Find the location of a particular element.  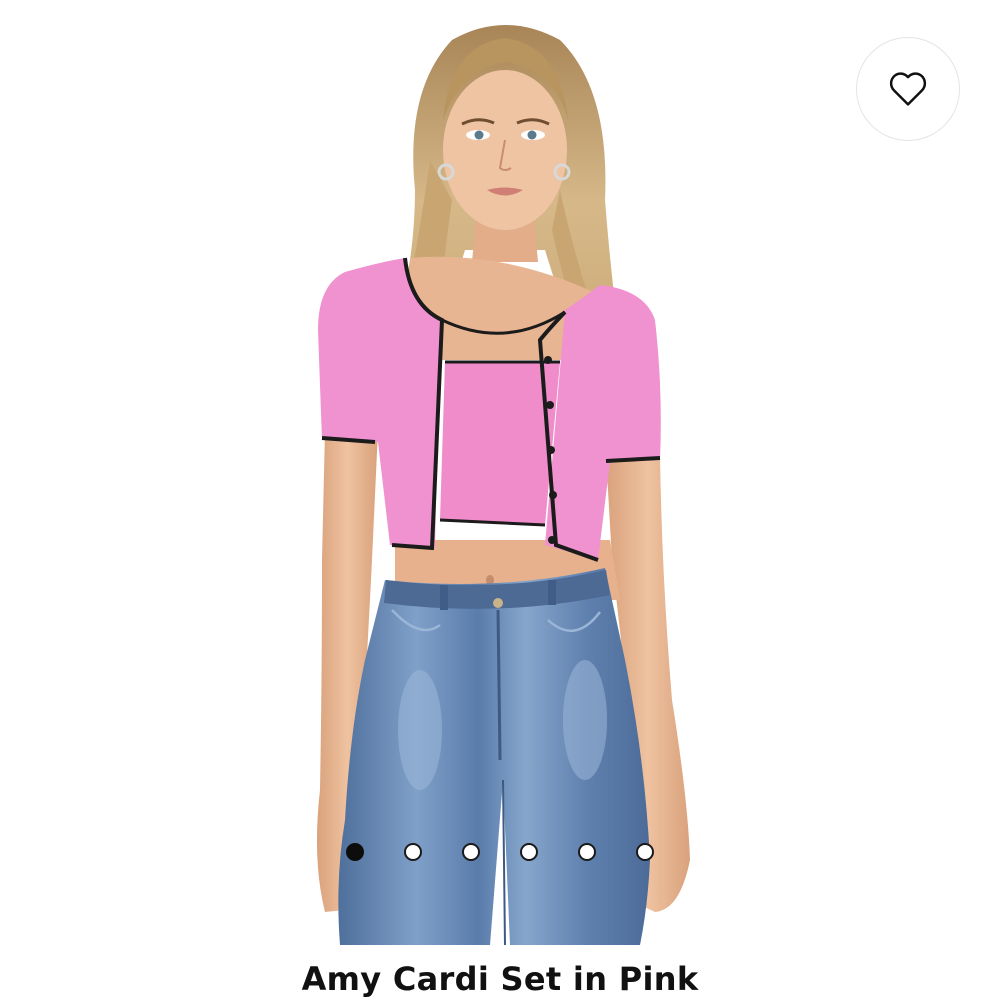

heart-outline-icon is located at coordinates (908, 89).